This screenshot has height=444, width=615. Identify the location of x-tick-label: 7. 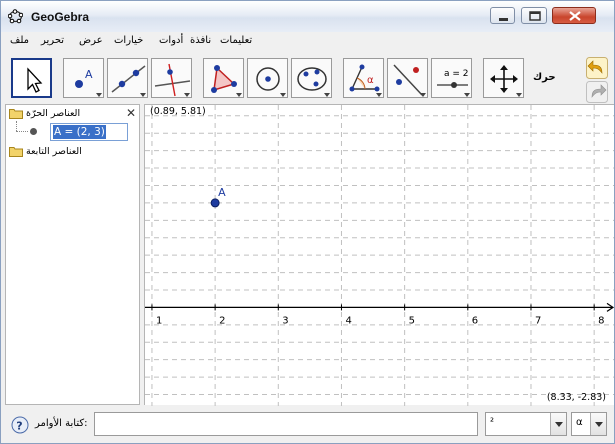
(538, 320).